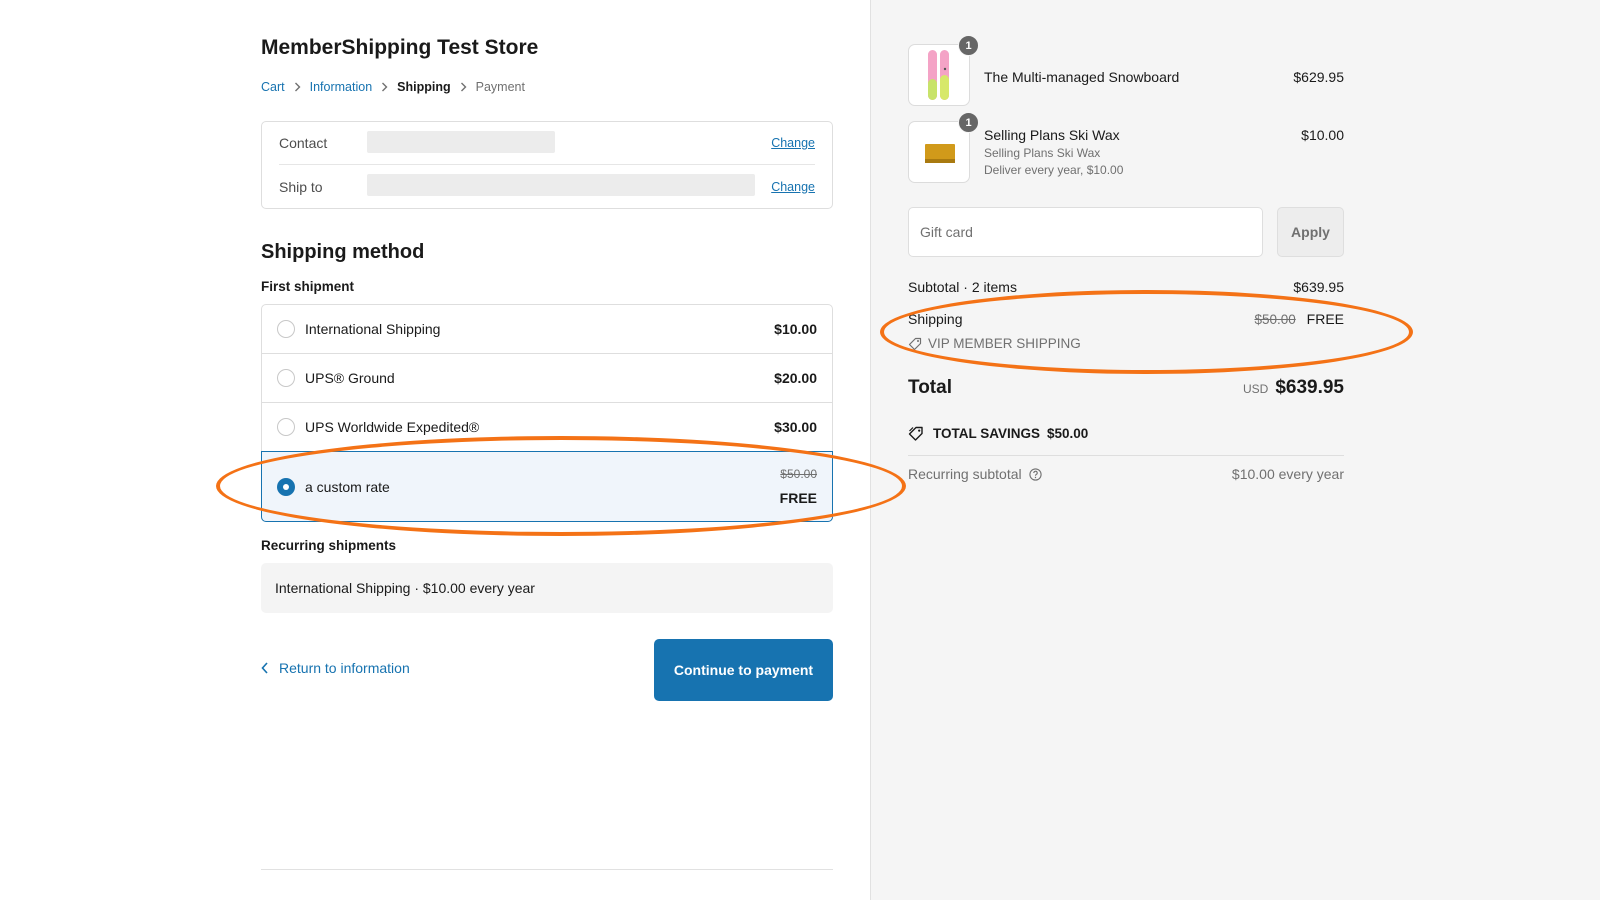  Describe the element at coordinates (1052, 135) in the screenshot. I see `item-name: Selling Plans Ski Wax` at that location.